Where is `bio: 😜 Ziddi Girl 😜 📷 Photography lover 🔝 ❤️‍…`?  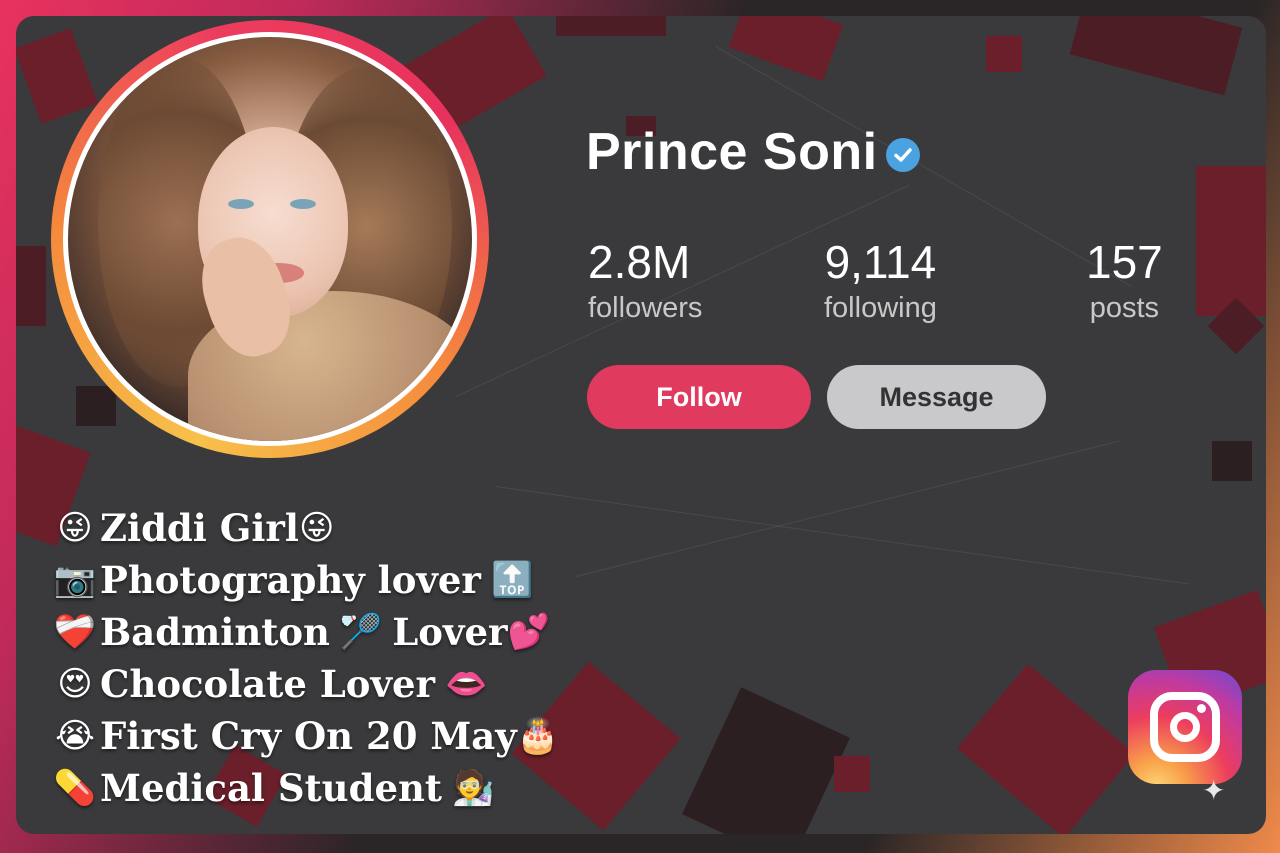 bio: 😜 Ziddi Girl 😜 📷 Photography lover 🔝 ❤️‍… is located at coordinates (304, 658).